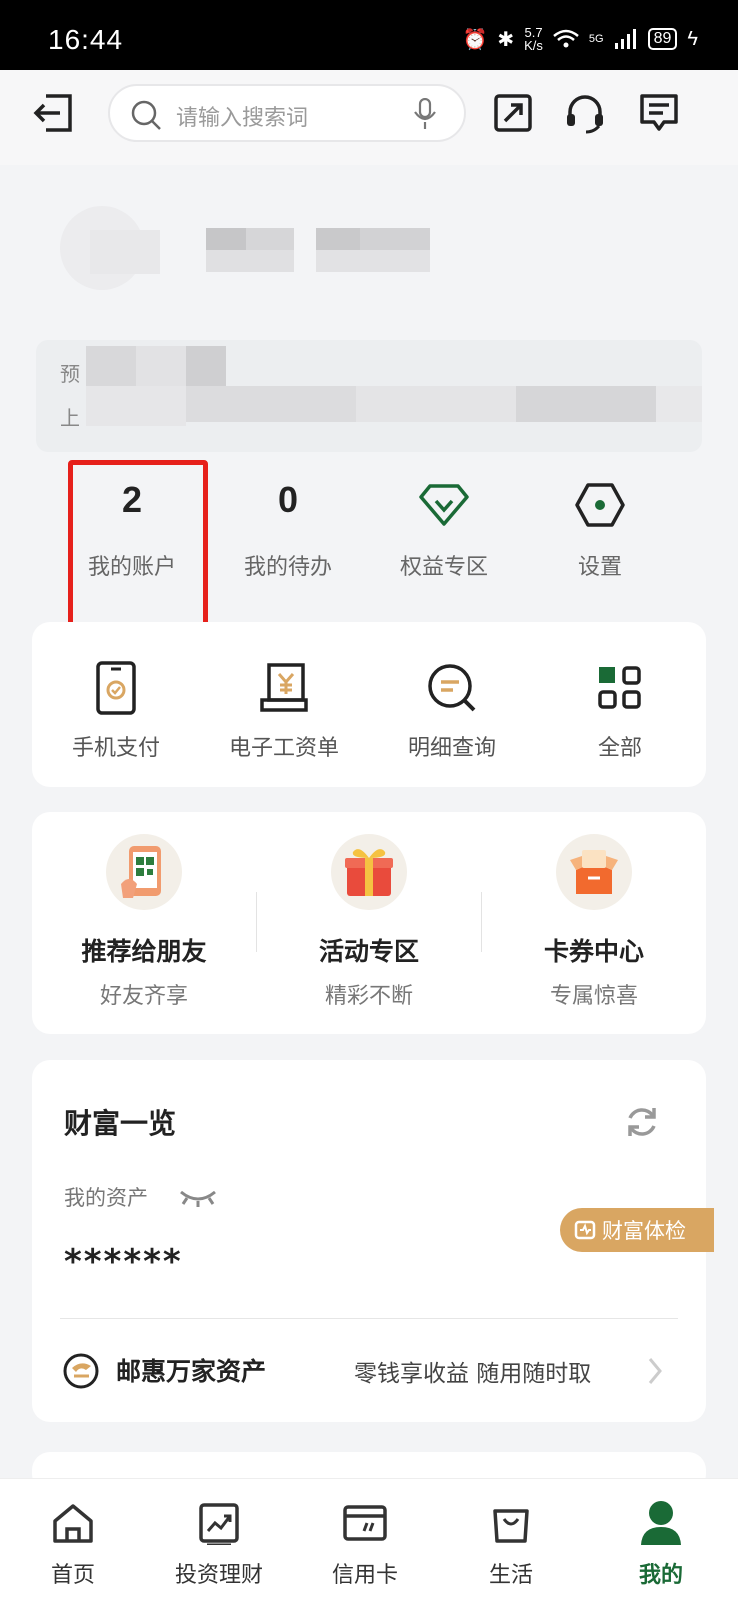  Describe the element at coordinates (692, 38) in the screenshot. I see `charging-icon: ϟ` at that location.